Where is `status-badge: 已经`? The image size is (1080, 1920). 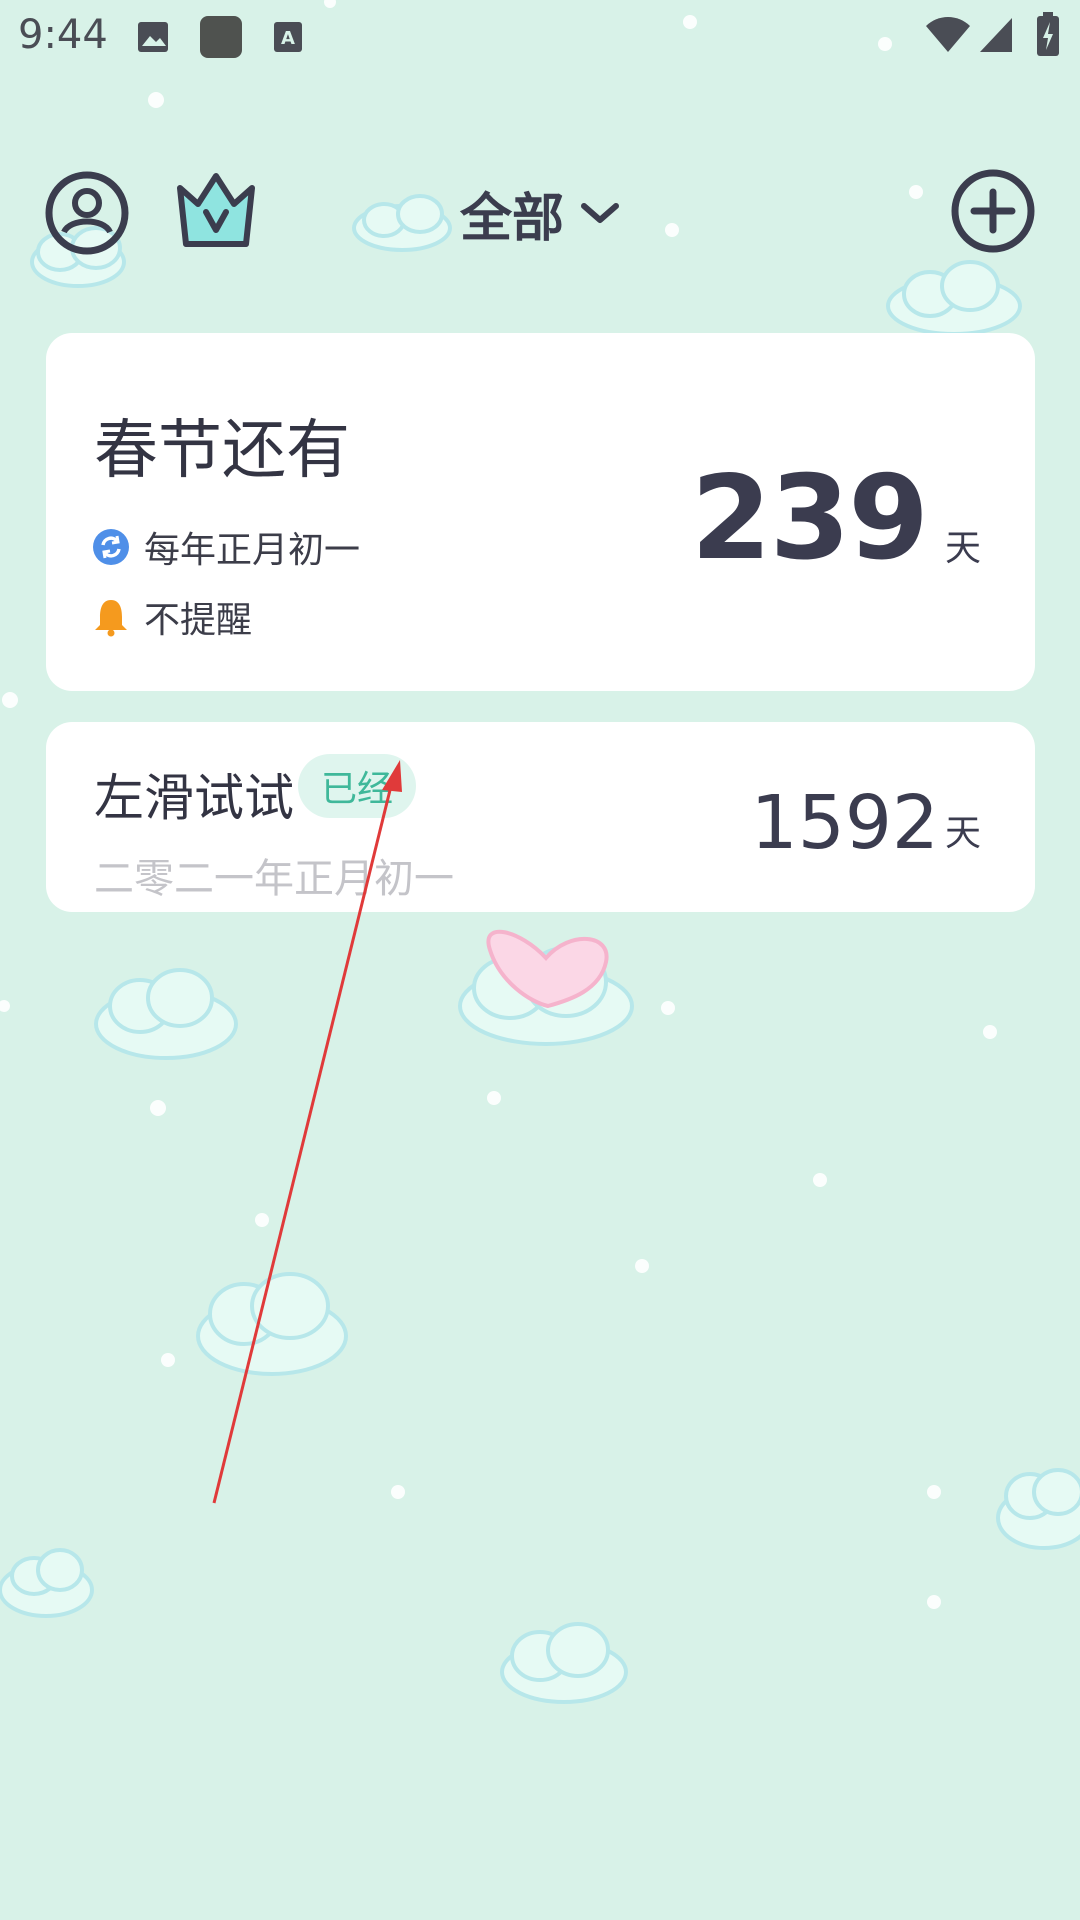
status-badge: 已经 is located at coordinates (357, 786).